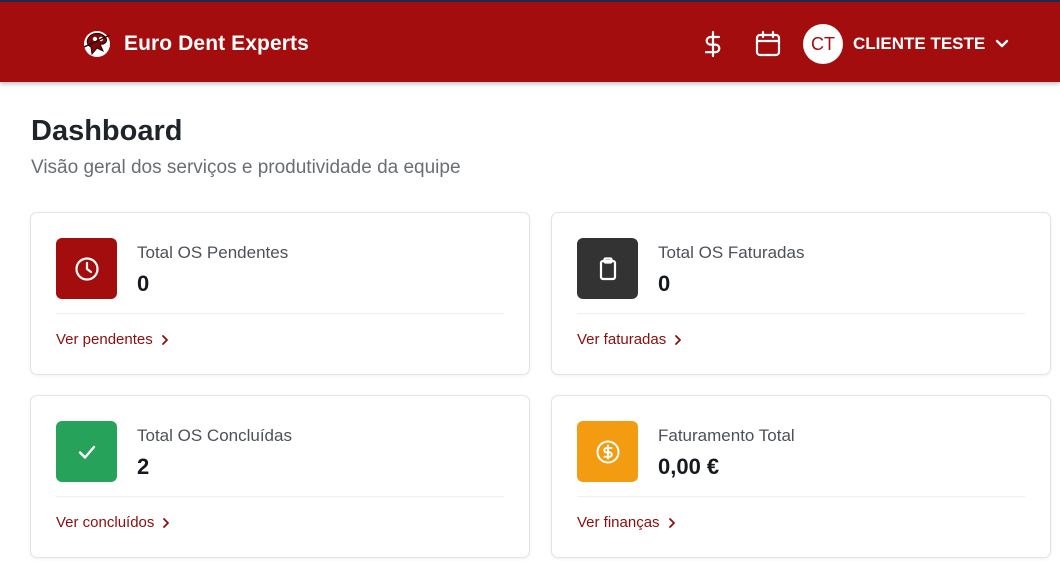  I want to click on brand-name: Euro Dent Experts, so click(216, 43).